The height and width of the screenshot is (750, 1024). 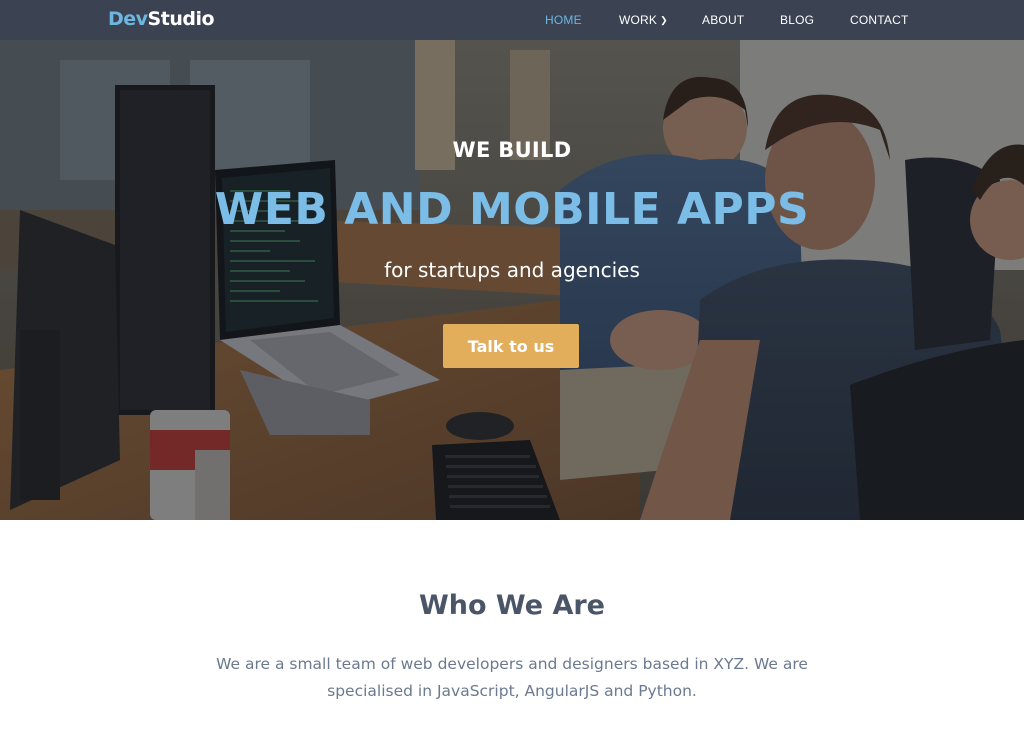 I want to click on nav-work-label: WORK, so click(x=638, y=20).